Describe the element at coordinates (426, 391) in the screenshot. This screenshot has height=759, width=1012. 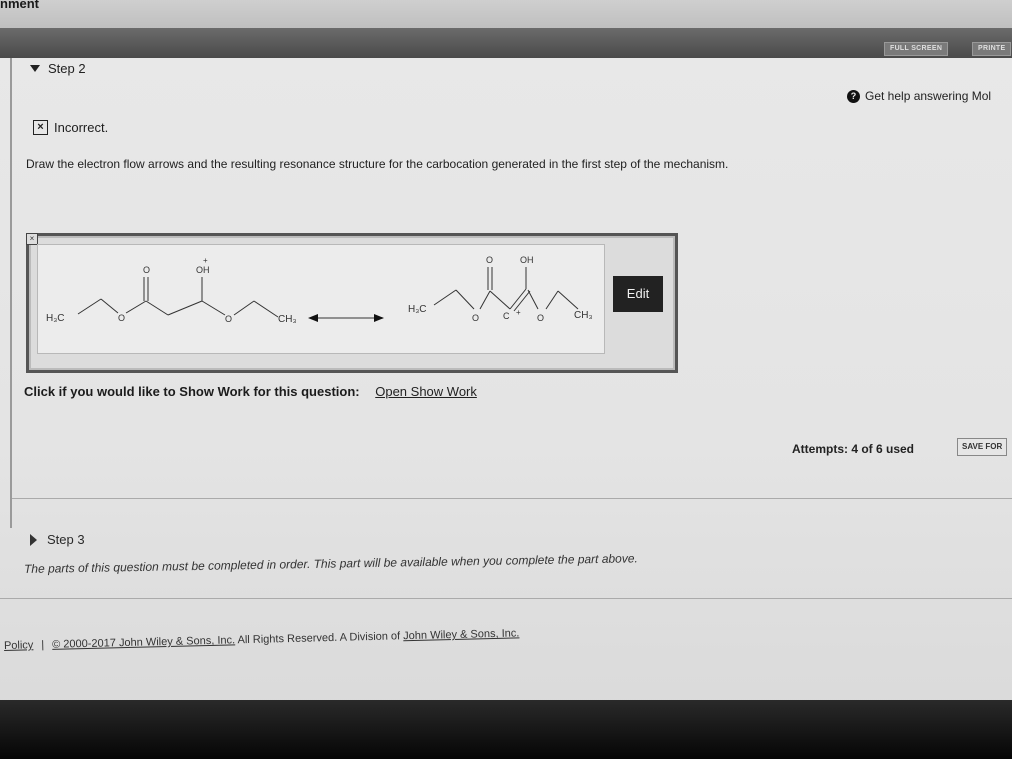
I see `open-show-work-link: Open Show Work` at that location.